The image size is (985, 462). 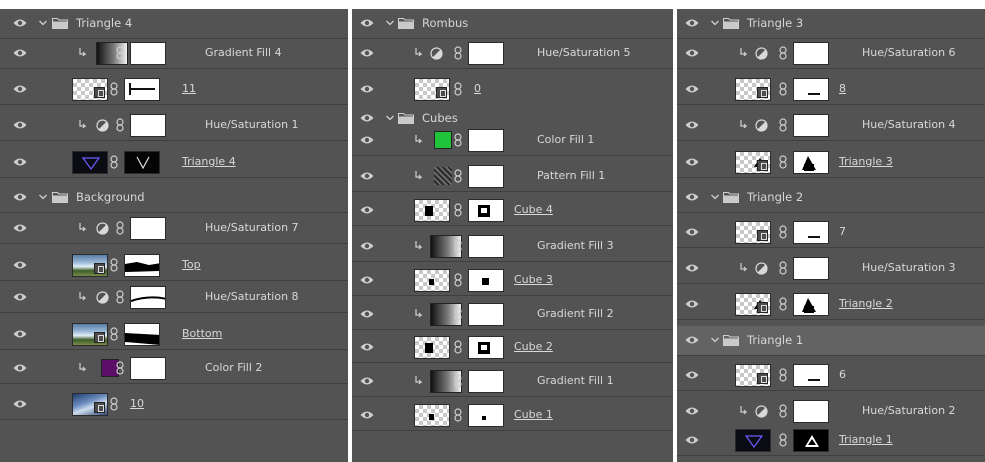 I want to click on layer-name: Cube 3, so click(x=533, y=279).